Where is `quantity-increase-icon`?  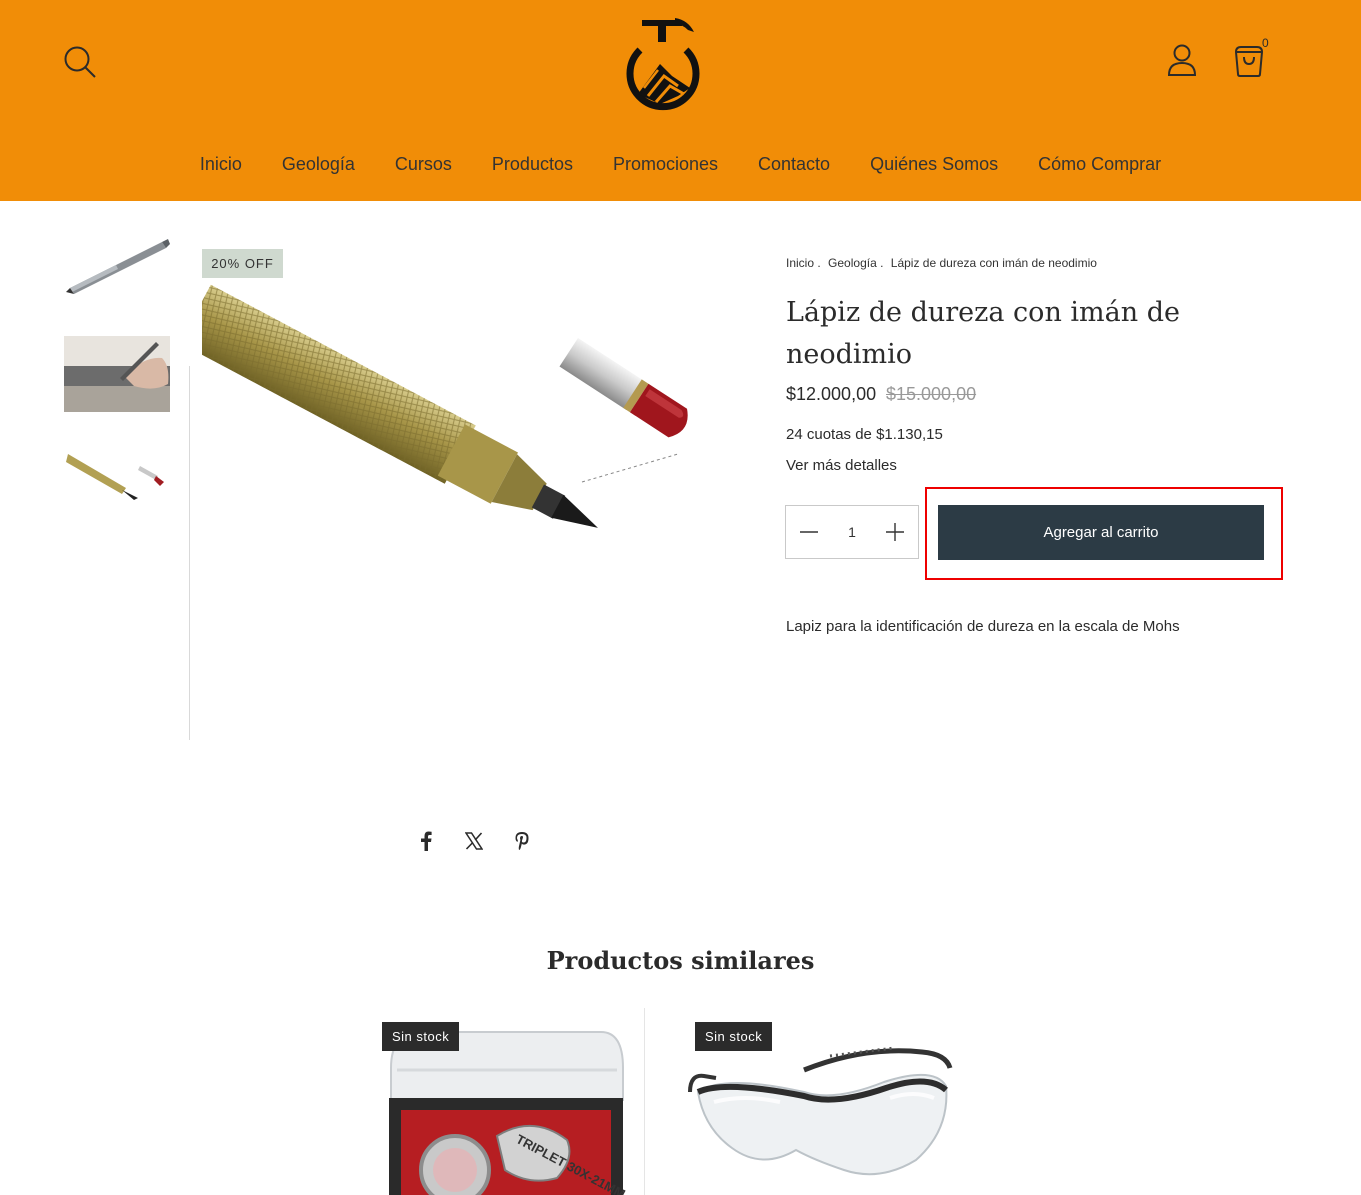
quantity-increase-icon is located at coordinates (895, 532).